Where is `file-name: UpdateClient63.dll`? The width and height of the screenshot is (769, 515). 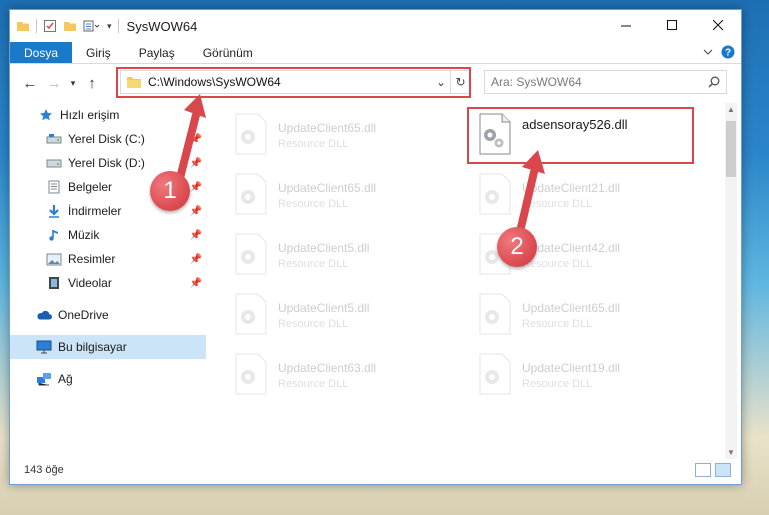 file-name: UpdateClient63.dll is located at coordinates (327, 368).